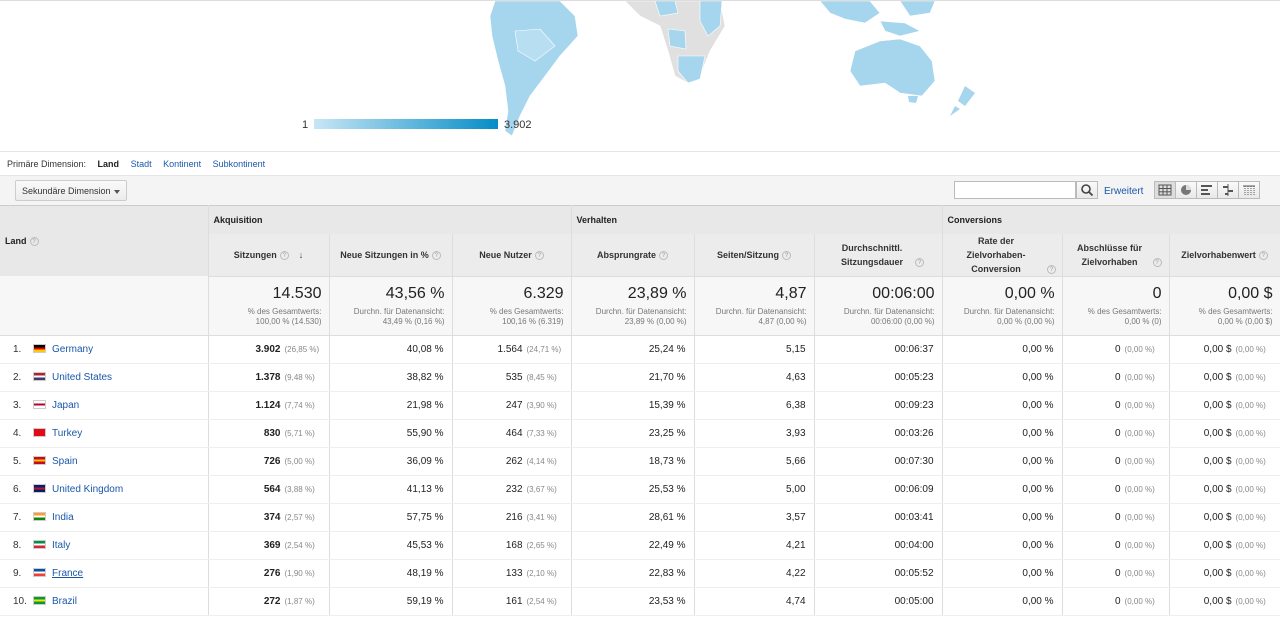  Describe the element at coordinates (514, 545) in the screenshot. I see `new-users-value: 168` at that location.